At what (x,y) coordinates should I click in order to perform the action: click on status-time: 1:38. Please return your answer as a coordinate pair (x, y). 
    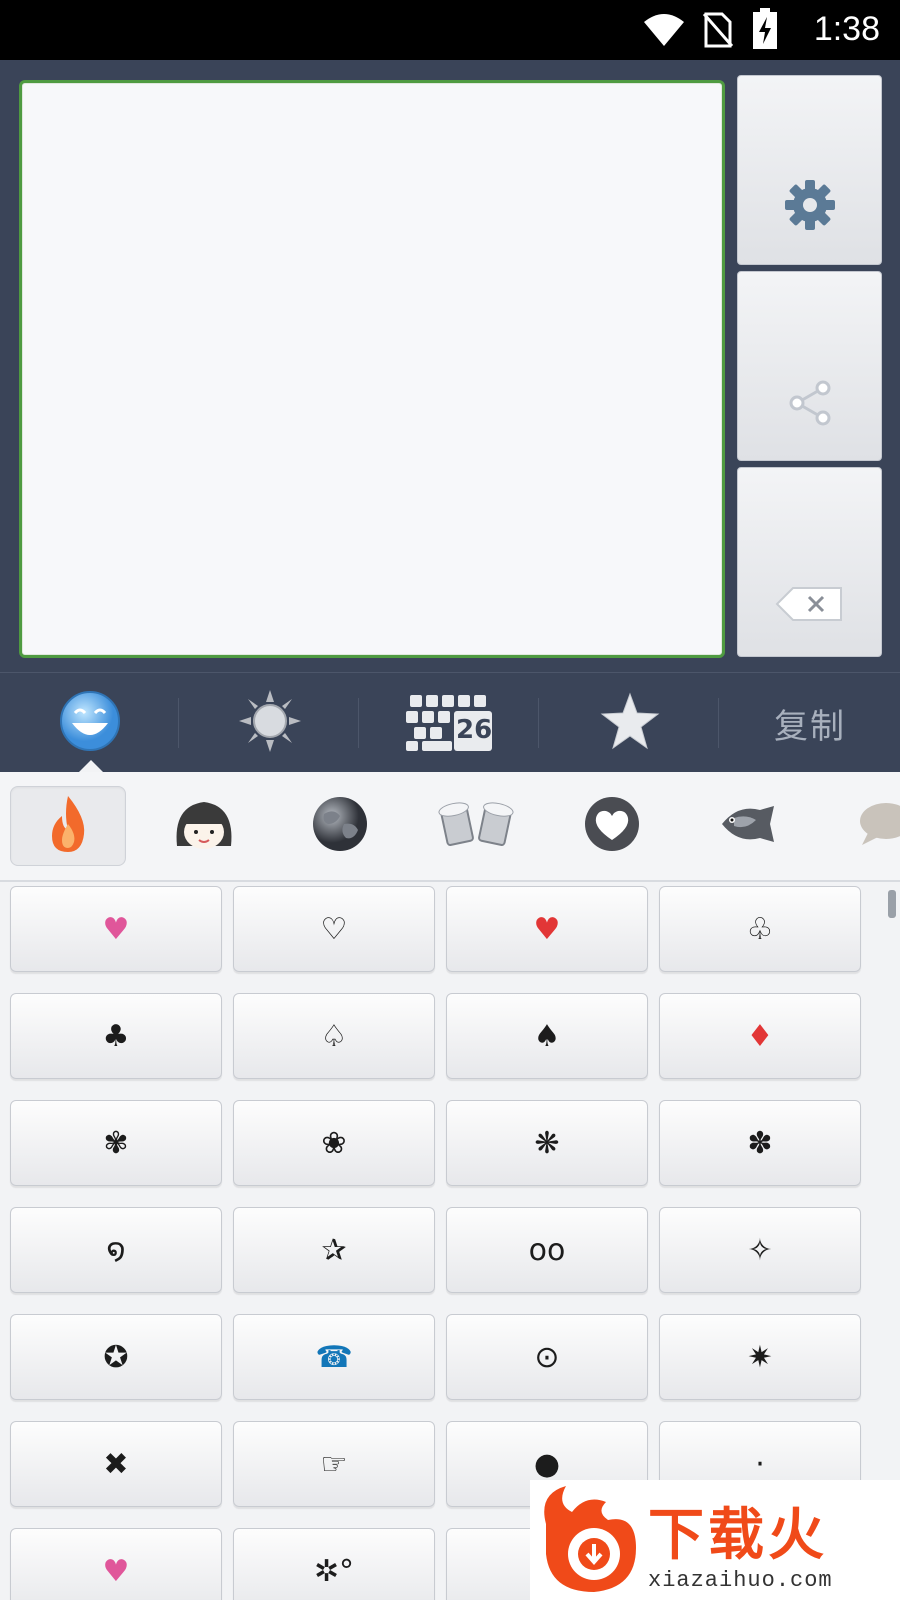
    Looking at the image, I should click on (846, 29).